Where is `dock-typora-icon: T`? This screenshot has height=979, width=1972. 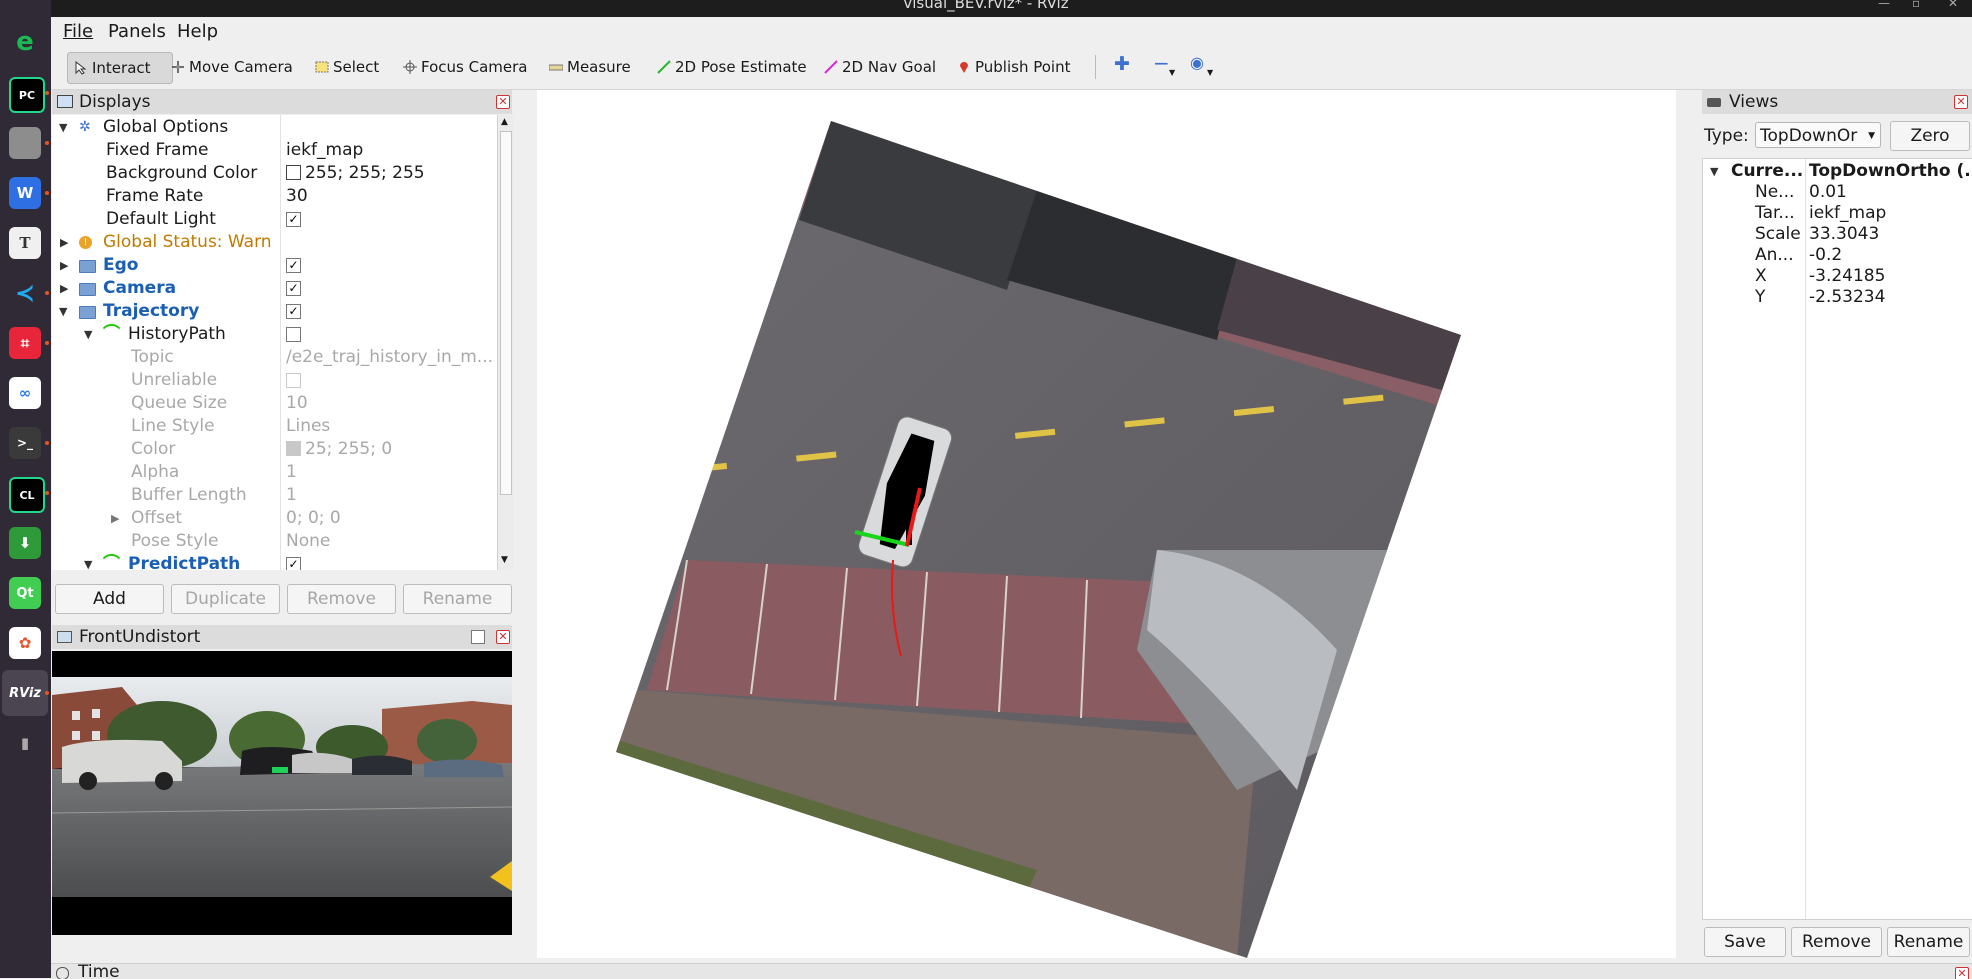 dock-typora-icon: T is located at coordinates (25, 243).